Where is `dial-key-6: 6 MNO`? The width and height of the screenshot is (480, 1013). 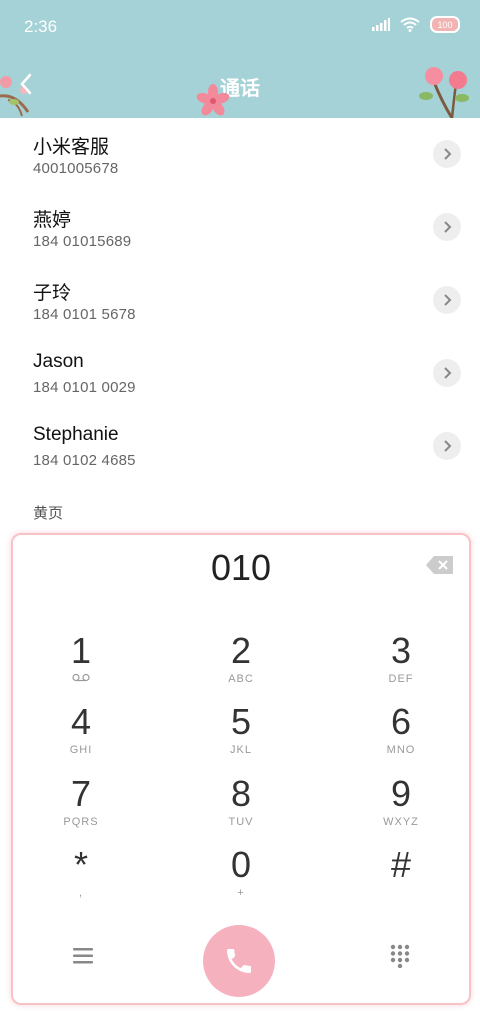 dial-key-6: 6 MNO is located at coordinates (401, 734).